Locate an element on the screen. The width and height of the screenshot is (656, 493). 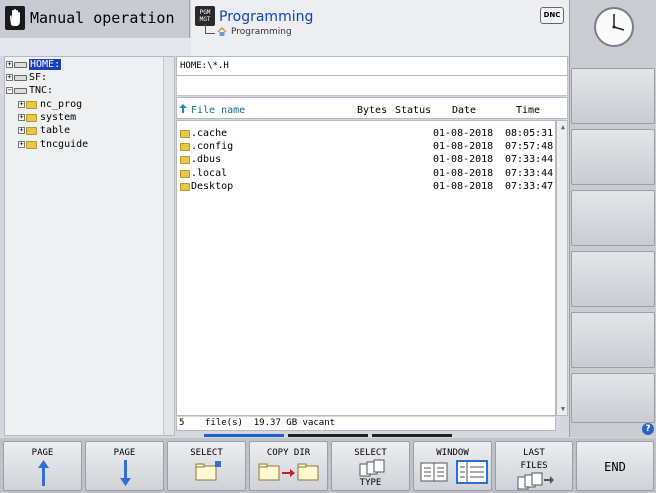
program-breadcrumb: Programming is located at coordinates (265, 33).